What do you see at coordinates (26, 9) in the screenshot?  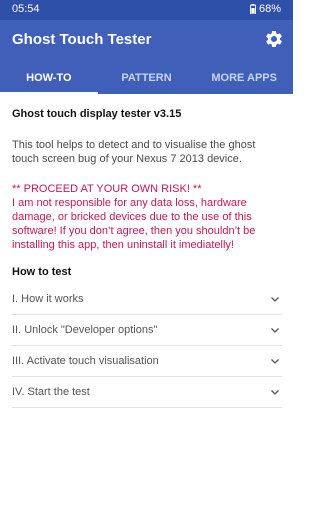 I see `status-time: 05:54` at bounding box center [26, 9].